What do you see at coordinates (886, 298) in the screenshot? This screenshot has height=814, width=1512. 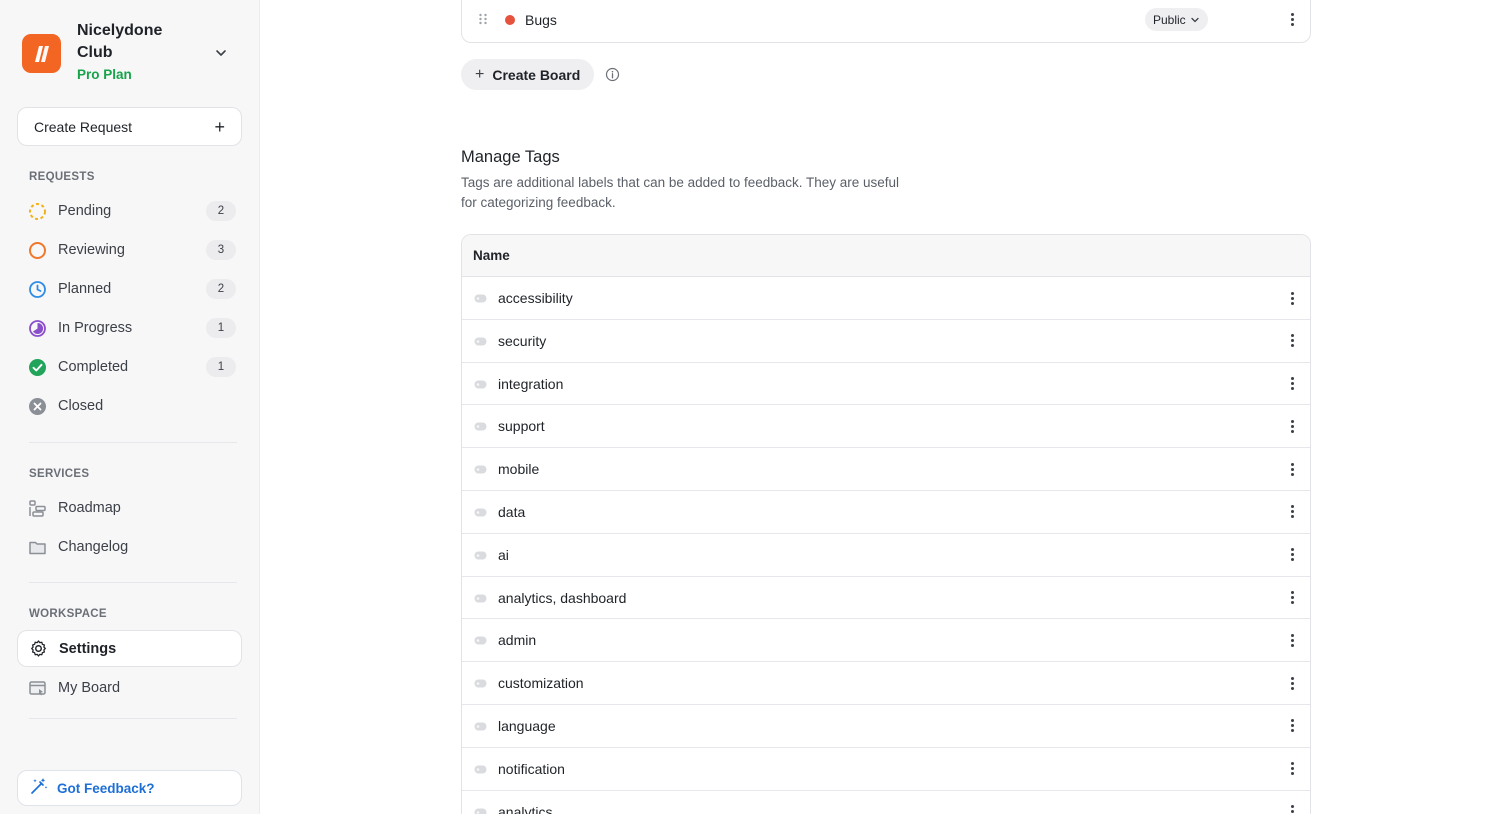 I see `table-row: accessibility` at bounding box center [886, 298].